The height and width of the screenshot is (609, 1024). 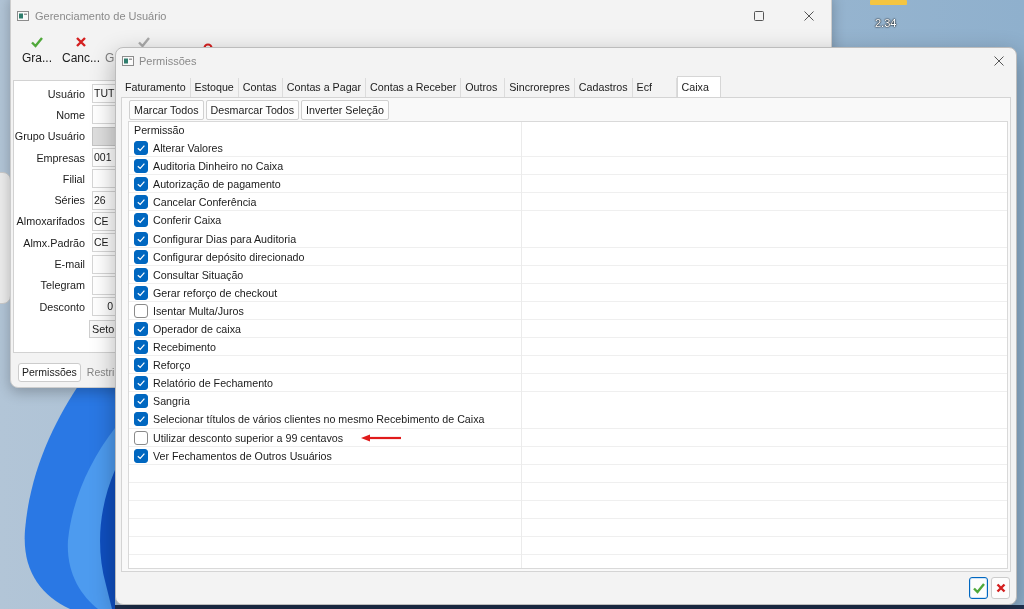 I want to click on cancel-button, so click(x=1000, y=588).